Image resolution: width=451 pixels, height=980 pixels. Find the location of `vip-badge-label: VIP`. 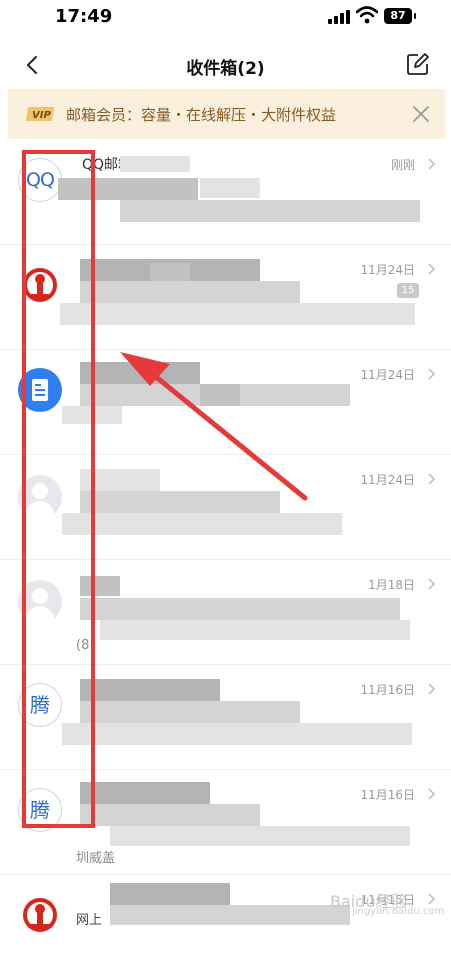

vip-badge-label: VIP is located at coordinates (41, 115).